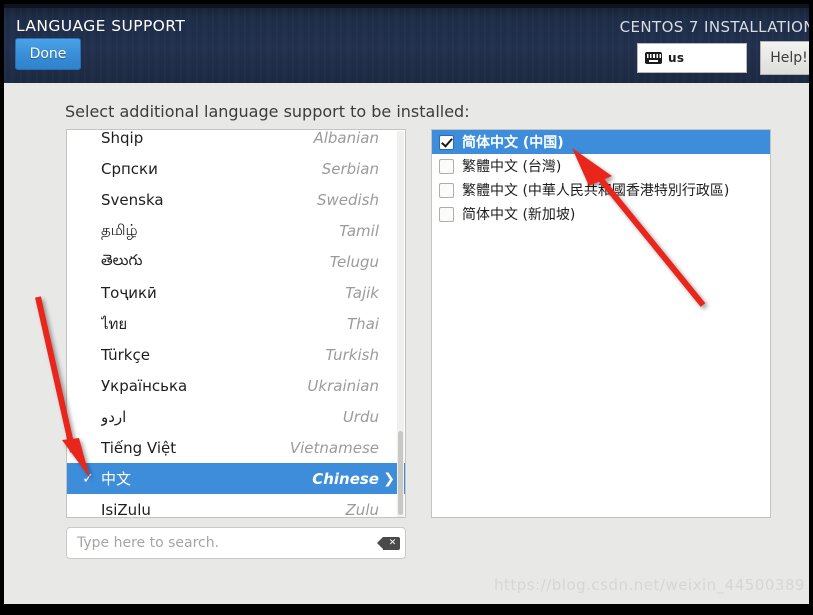 This screenshot has height=615, width=813. Describe the element at coordinates (362, 292) in the screenshot. I see `language-english-name: Tajik` at that location.